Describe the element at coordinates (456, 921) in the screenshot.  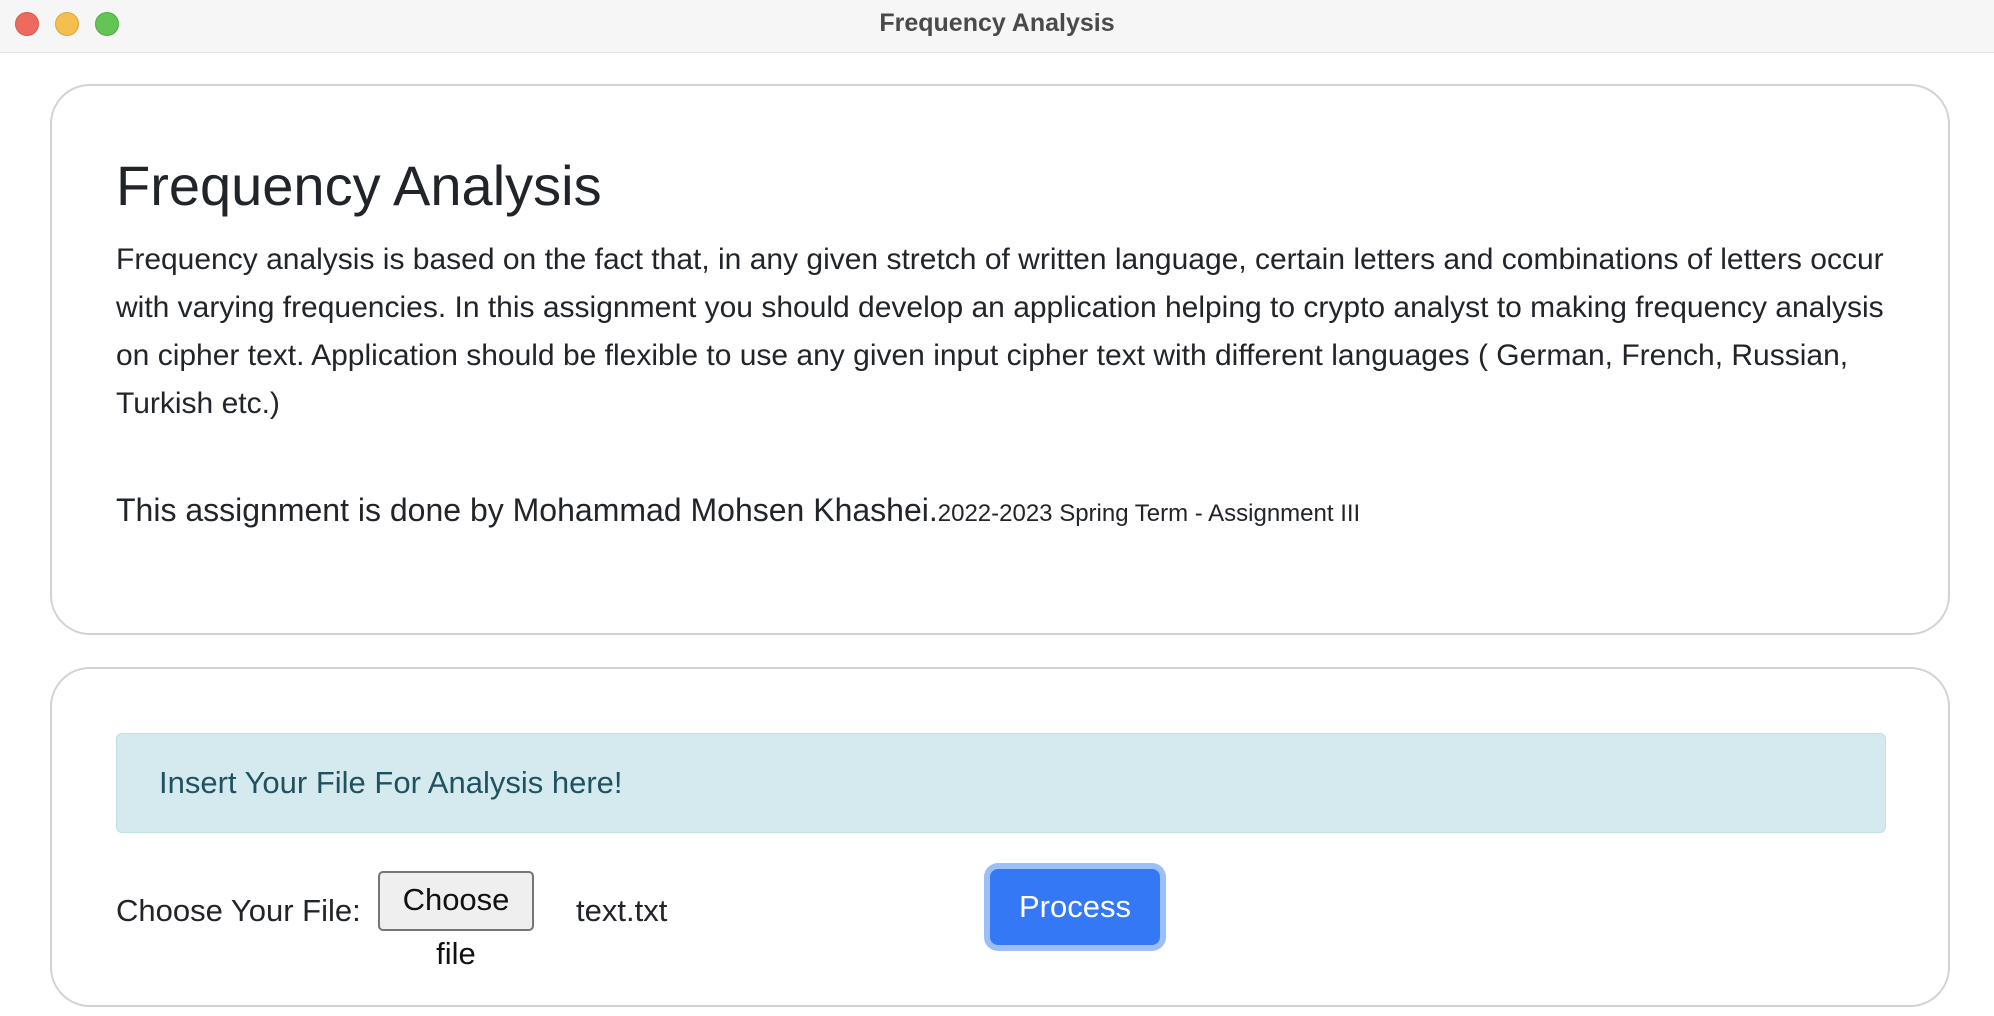
I see `choose-file-button: Choose file` at that location.